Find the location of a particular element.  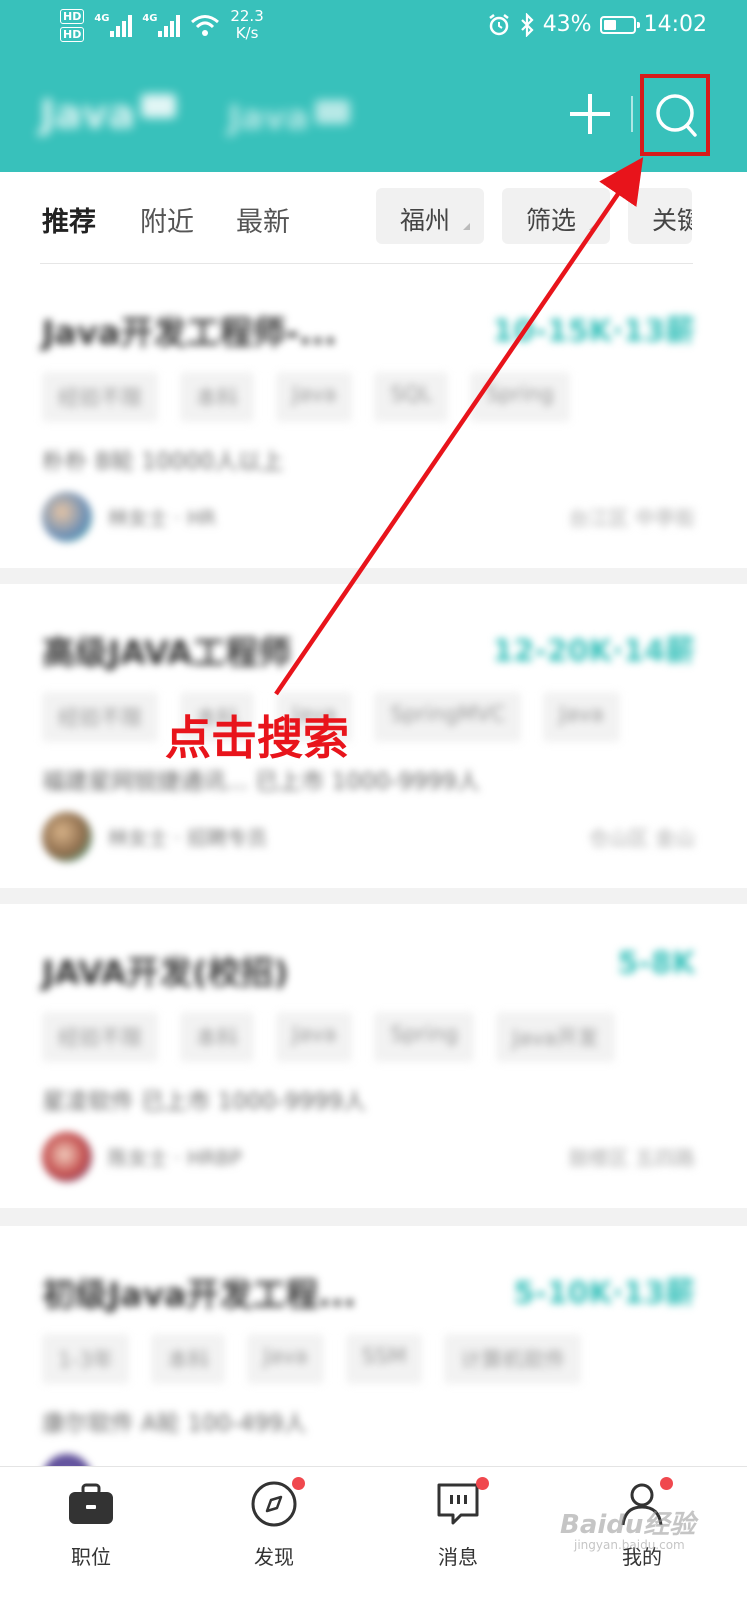

nav-label: 发现 is located at coordinates (274, 1557).